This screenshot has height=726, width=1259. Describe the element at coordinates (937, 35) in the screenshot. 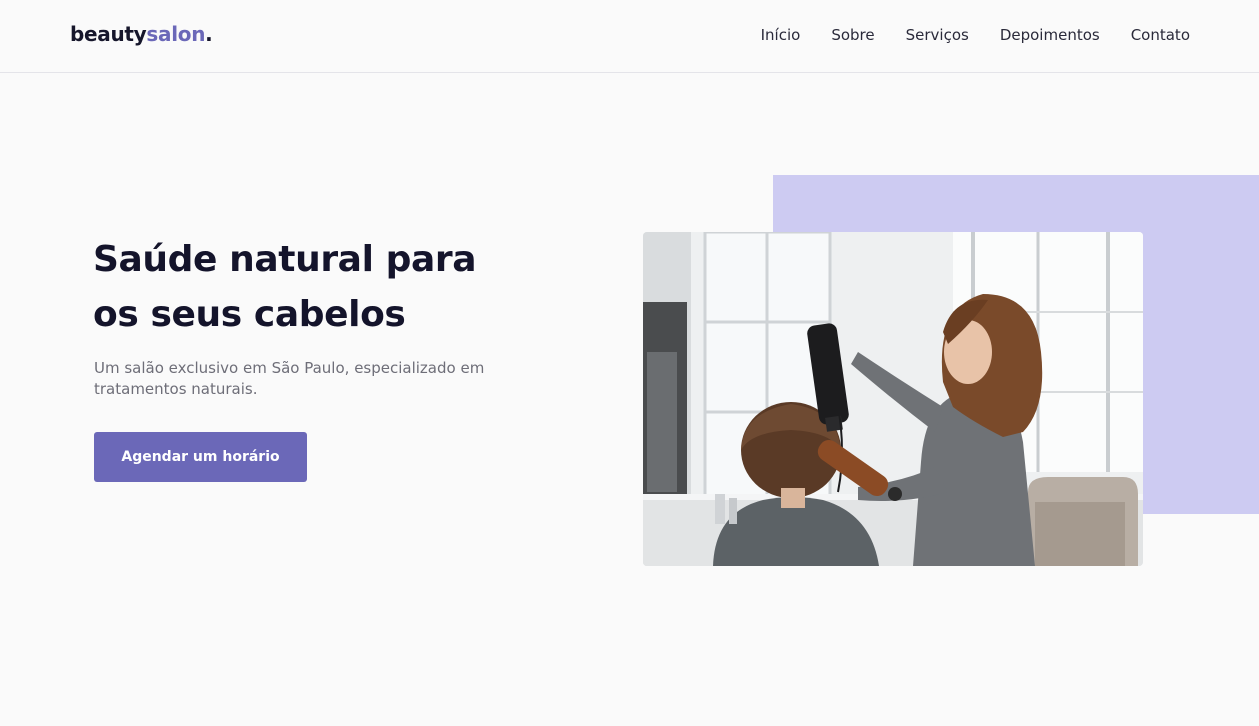

I see `nav-link-servicos: Serviços` at that location.